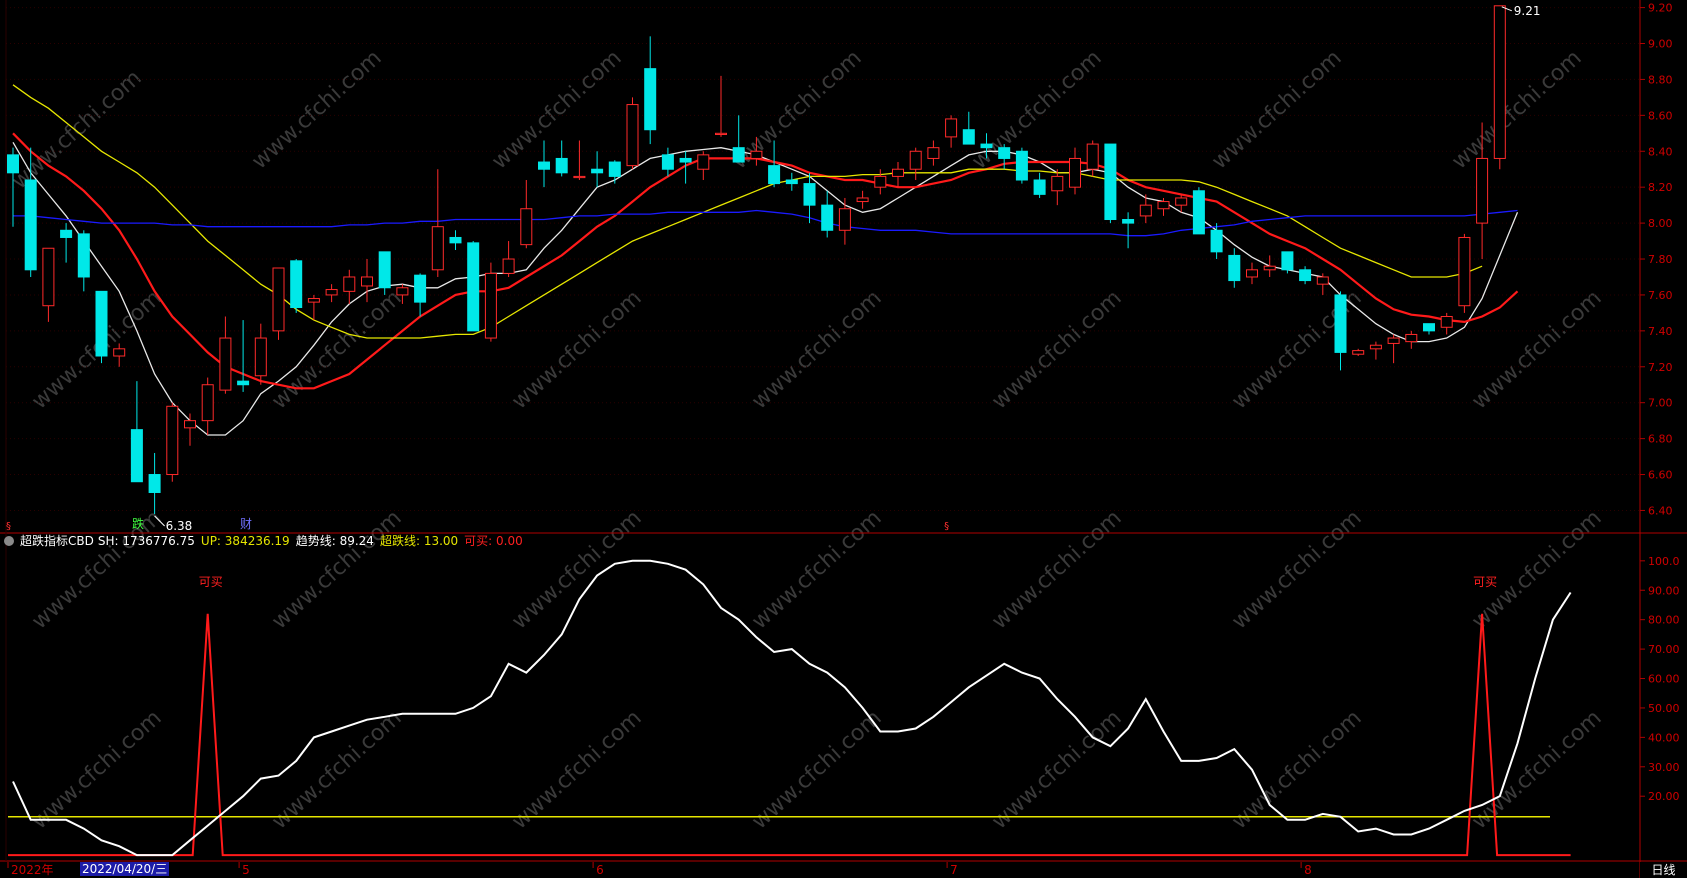 This screenshot has width=1687, height=878. Describe the element at coordinates (246, 524) in the screenshot. I see `event-label-cai: 财` at that location.